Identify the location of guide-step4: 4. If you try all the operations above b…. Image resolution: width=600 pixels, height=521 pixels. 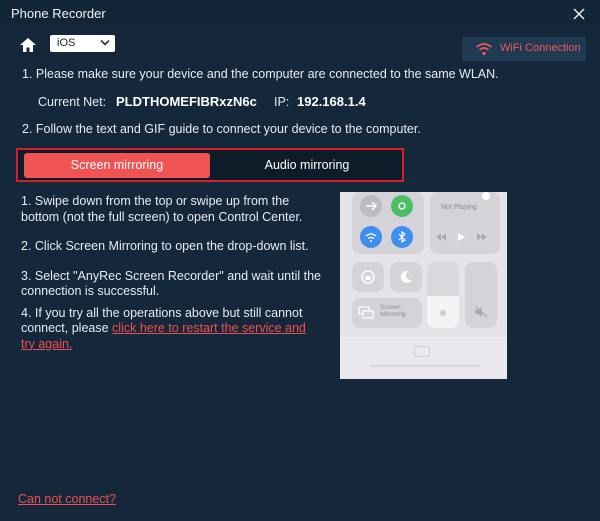
(171, 329).